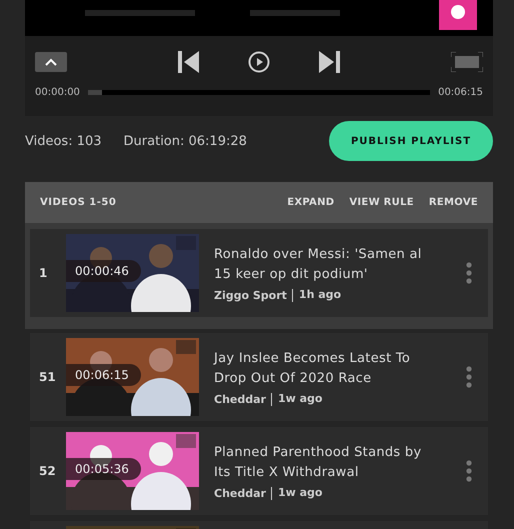  What do you see at coordinates (259, 92) in the screenshot?
I see `progress-bar` at bounding box center [259, 92].